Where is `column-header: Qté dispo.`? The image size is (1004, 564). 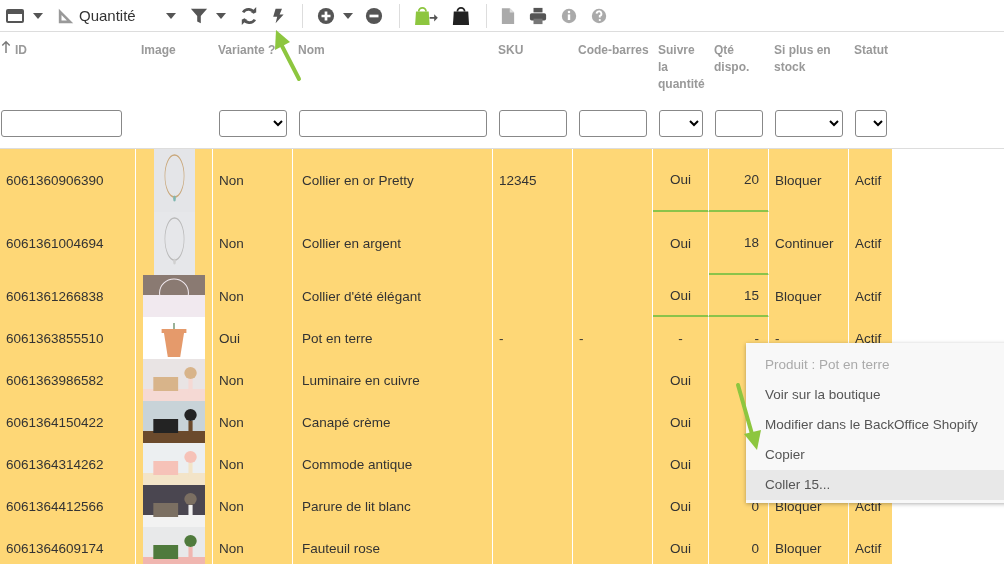 column-header: Qté dispo. is located at coordinates (741, 59).